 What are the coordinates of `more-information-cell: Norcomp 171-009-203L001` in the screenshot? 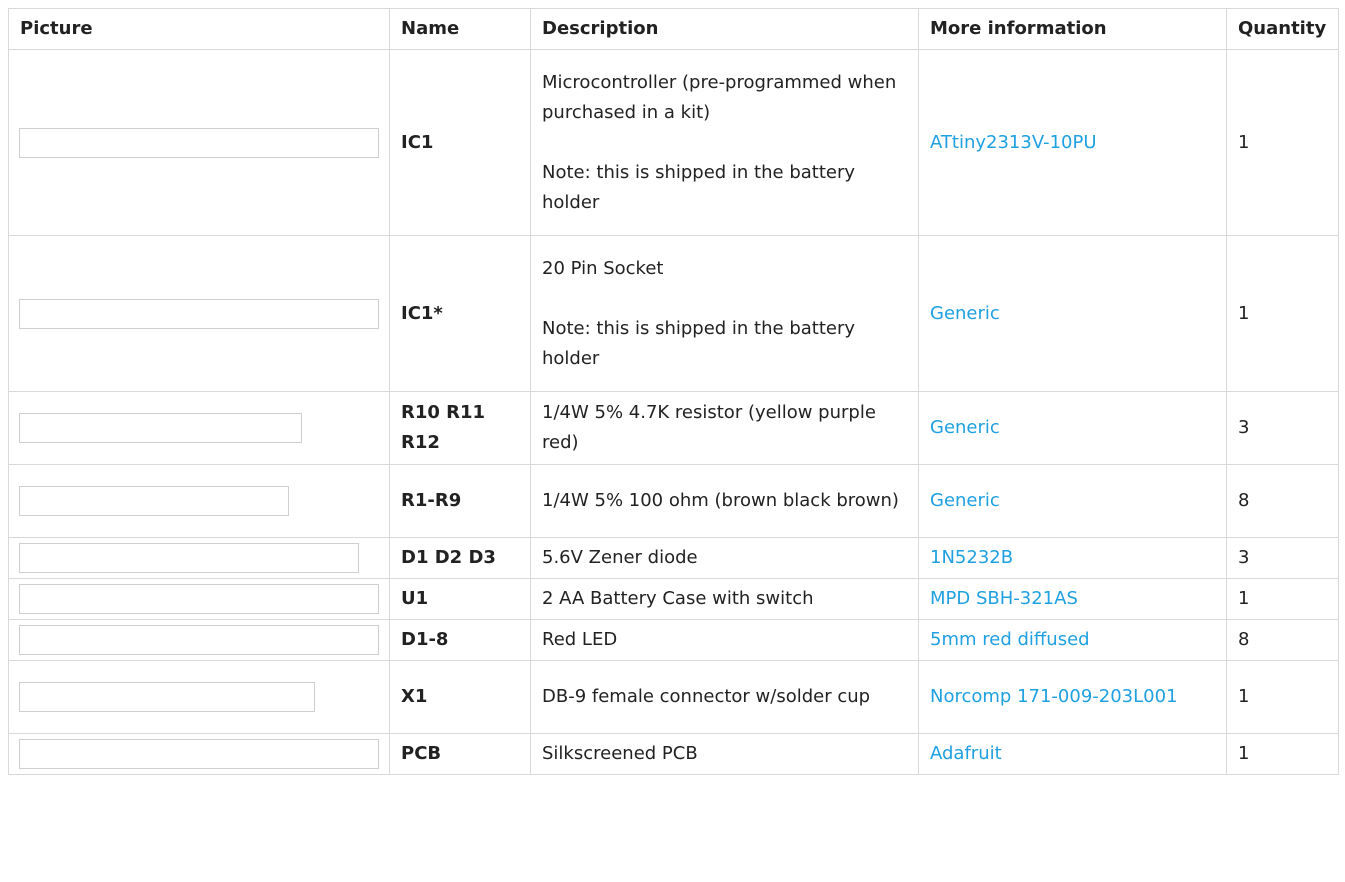 It's located at (1072, 697).